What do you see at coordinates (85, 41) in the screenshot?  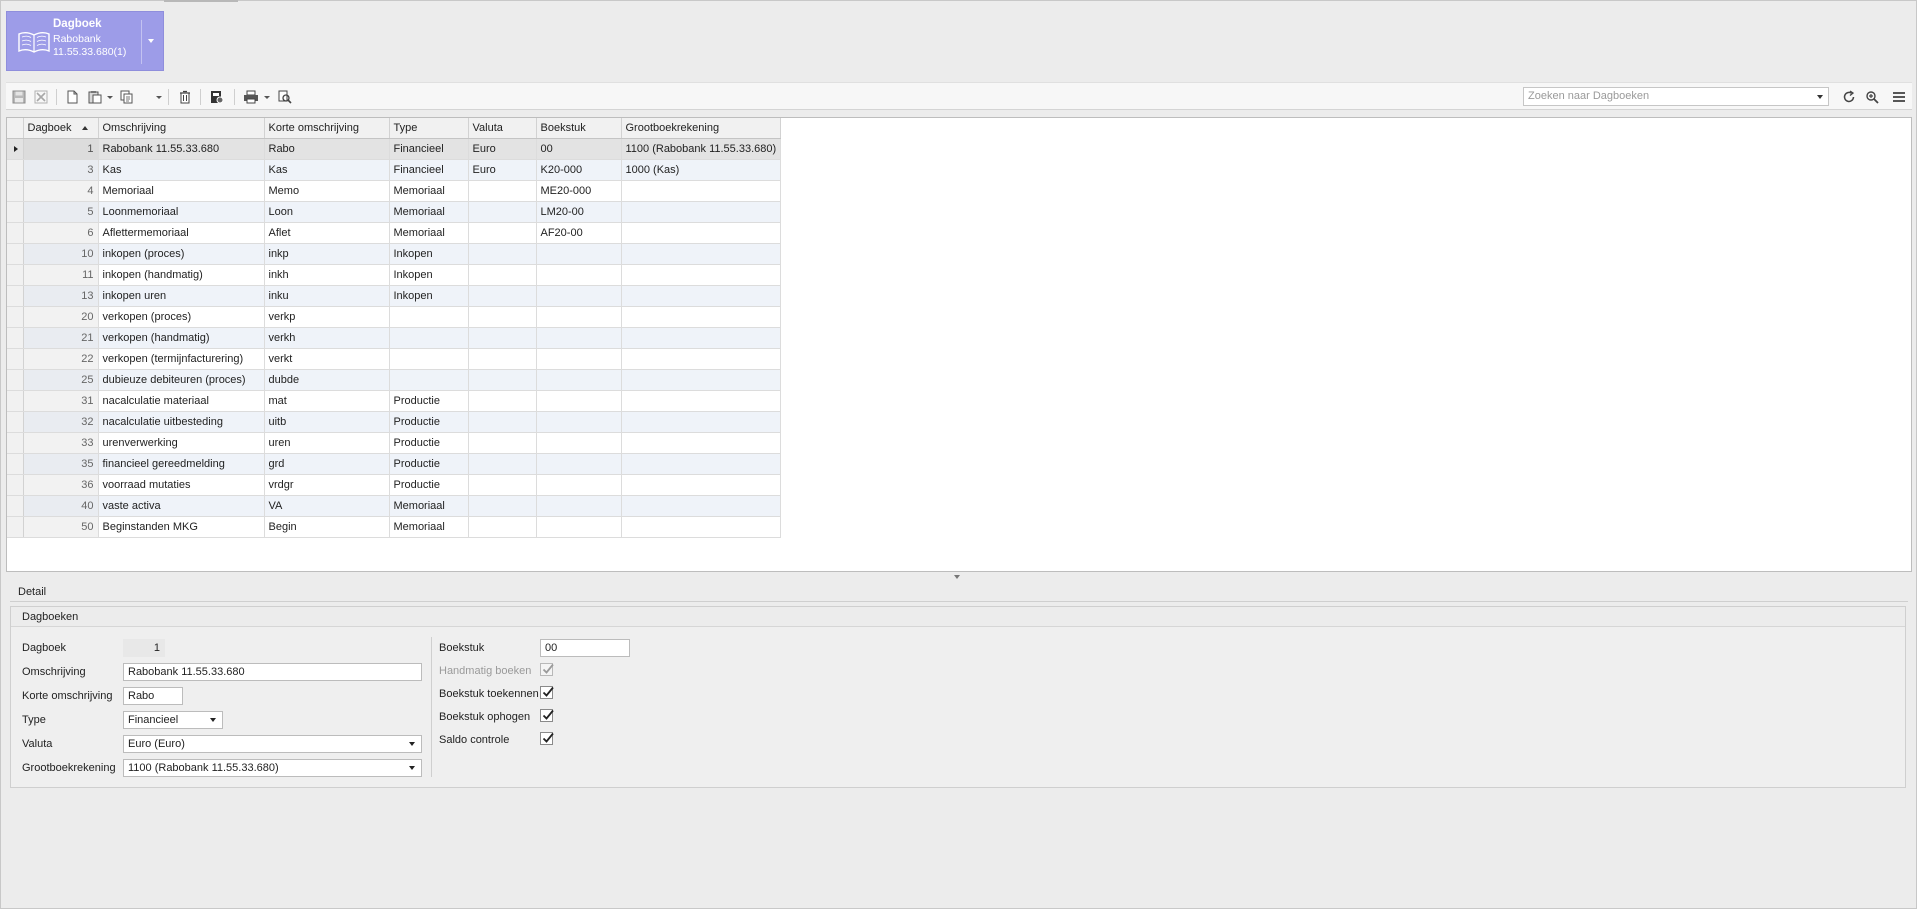 I see `dagboek-header-tile: Dagboek Rabobank 11.55.33.680(1)` at bounding box center [85, 41].